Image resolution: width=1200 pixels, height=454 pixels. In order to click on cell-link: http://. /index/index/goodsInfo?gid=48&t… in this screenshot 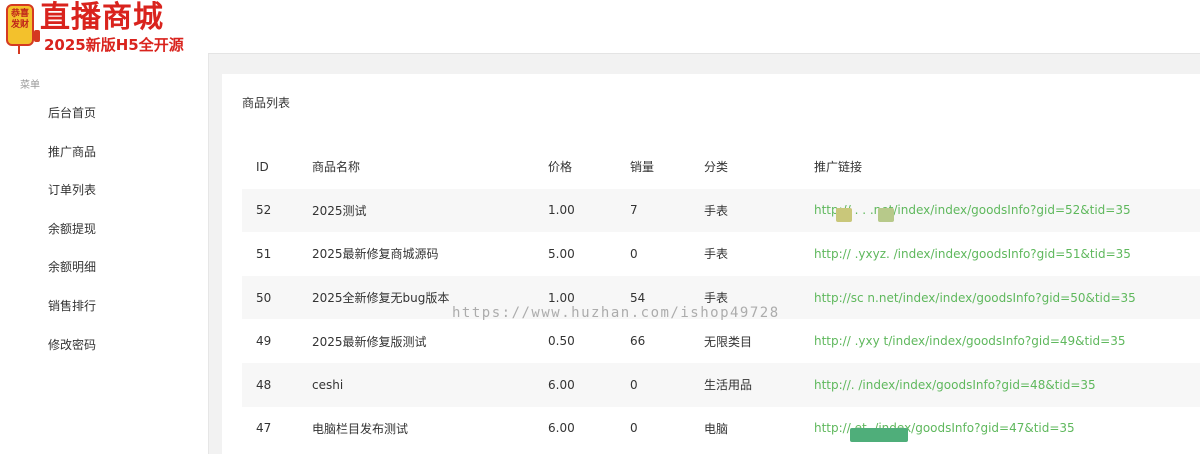, I will do `click(1000, 385)`.